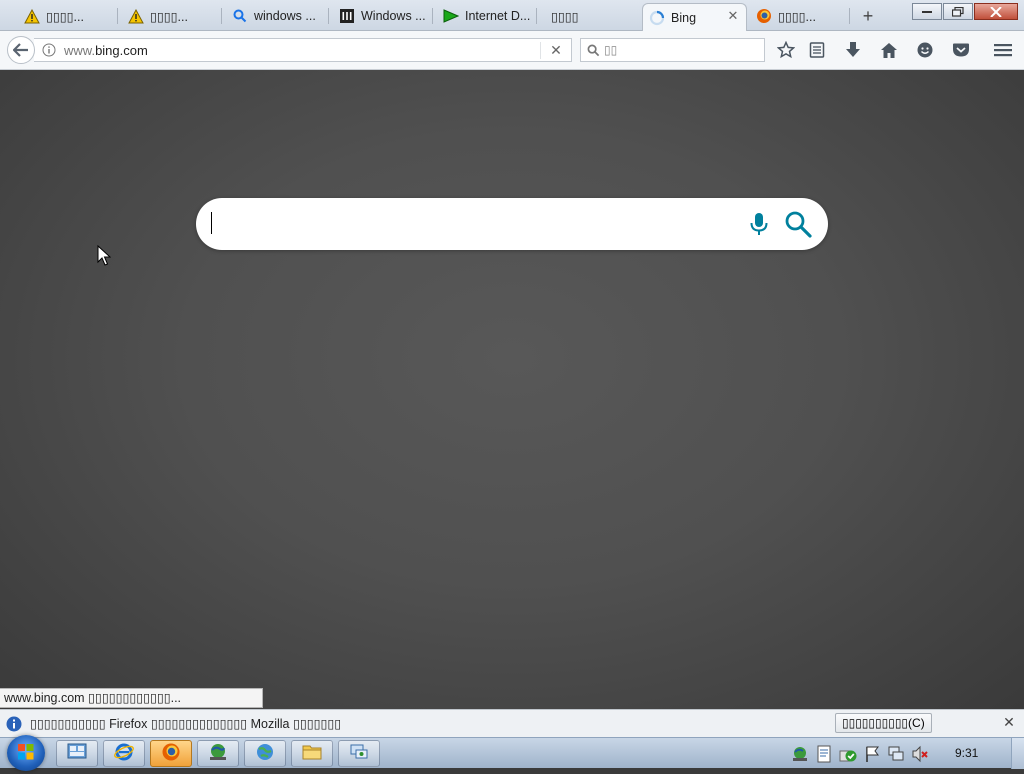  What do you see at coordinates (451, 16) in the screenshot?
I see `play-triangle-icon` at bounding box center [451, 16].